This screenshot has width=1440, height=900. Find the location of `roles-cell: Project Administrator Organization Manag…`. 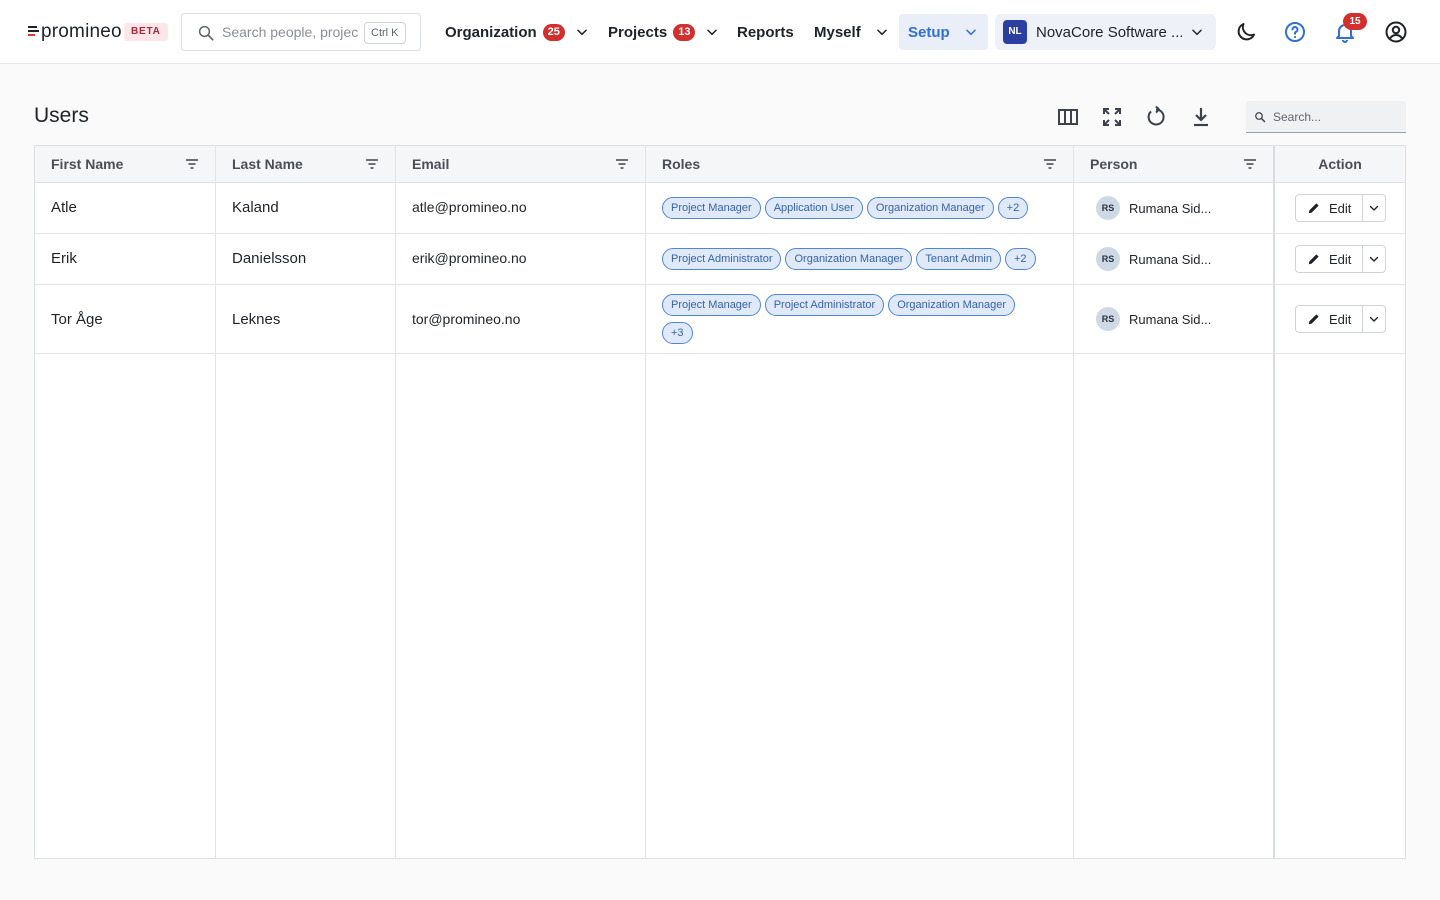

roles-cell: Project Administrator Organization Manag… is located at coordinates (872, 259).